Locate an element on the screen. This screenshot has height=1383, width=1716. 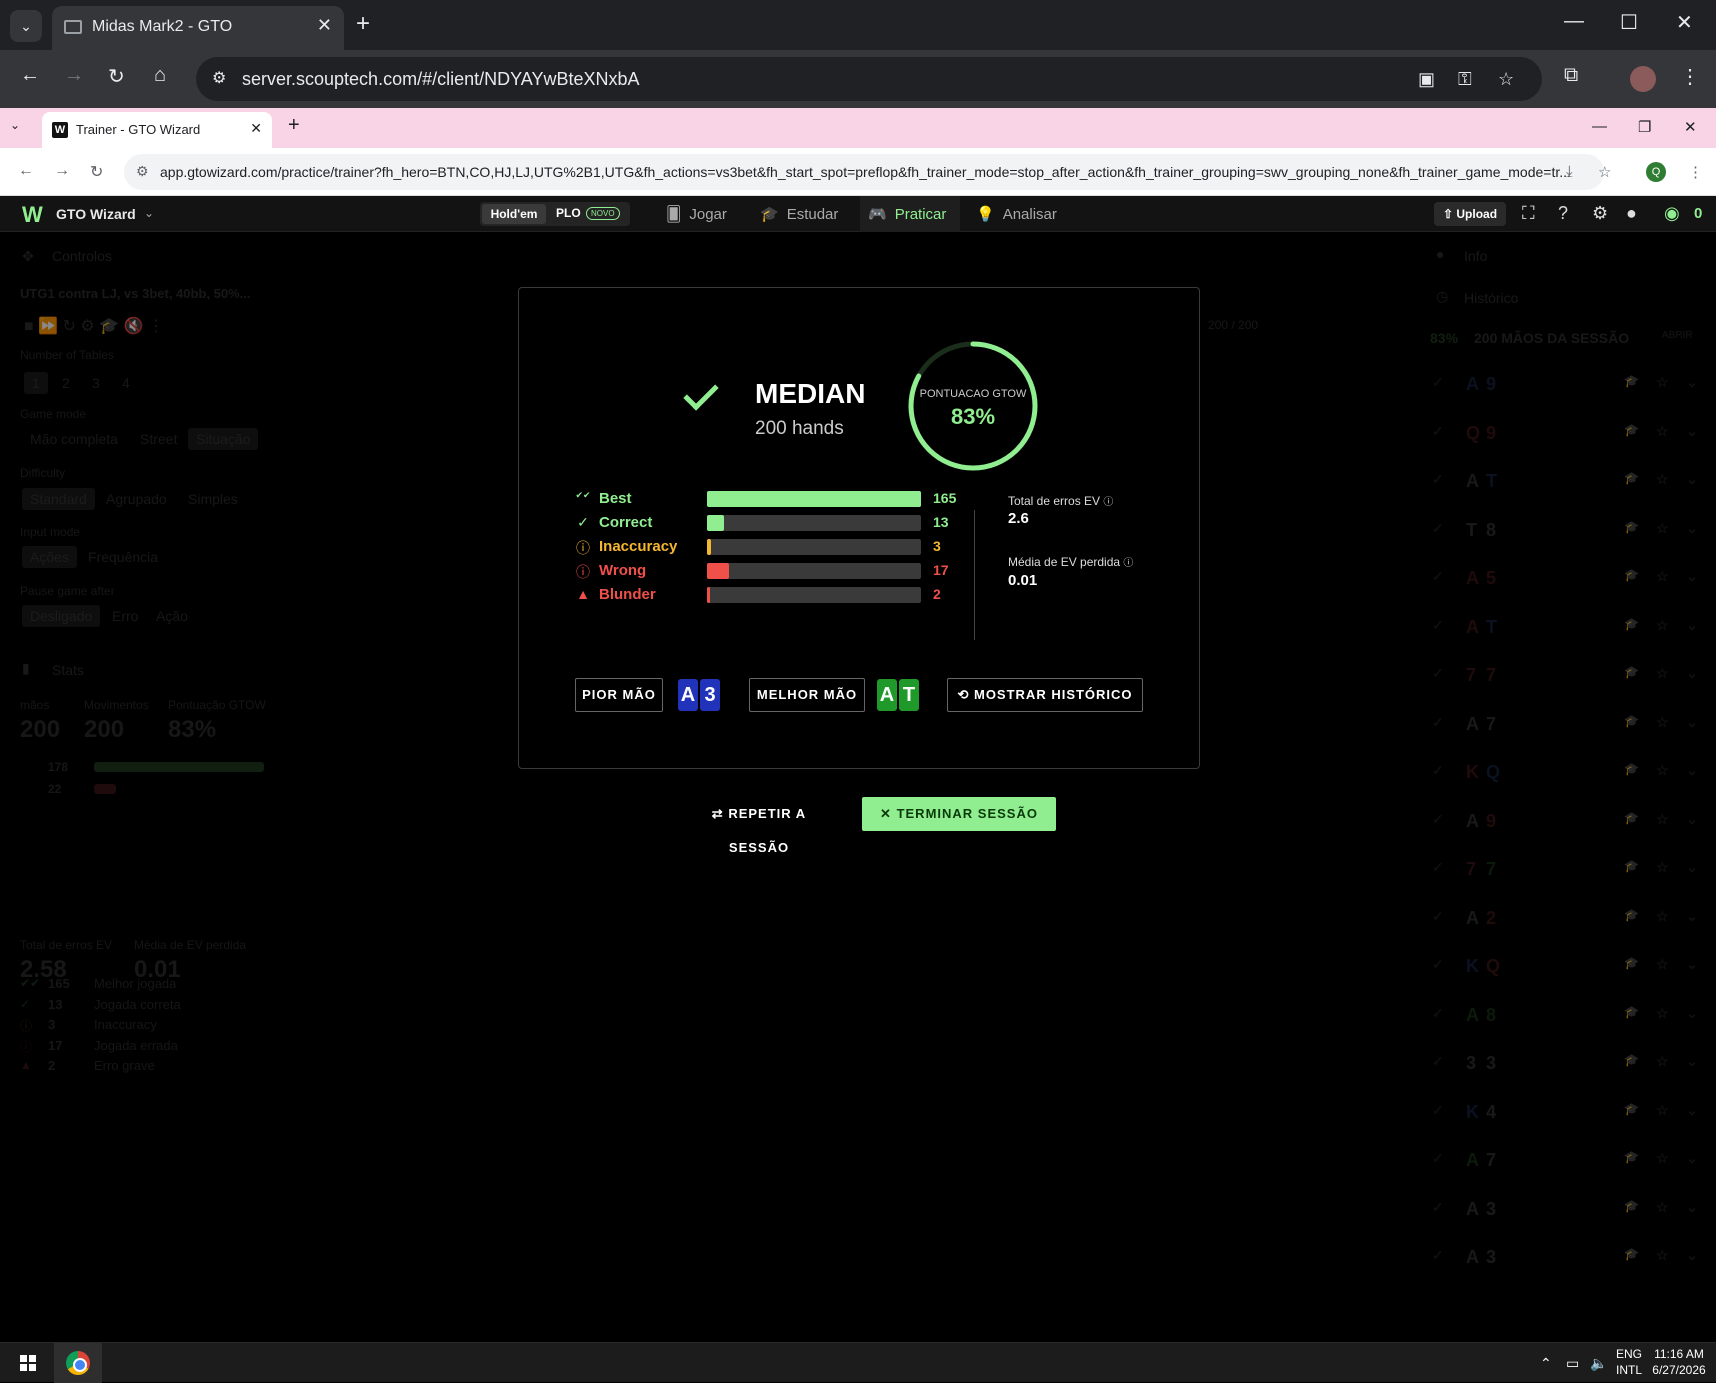
bookmark-star-icon: ☆ is located at coordinates (1506, 79).